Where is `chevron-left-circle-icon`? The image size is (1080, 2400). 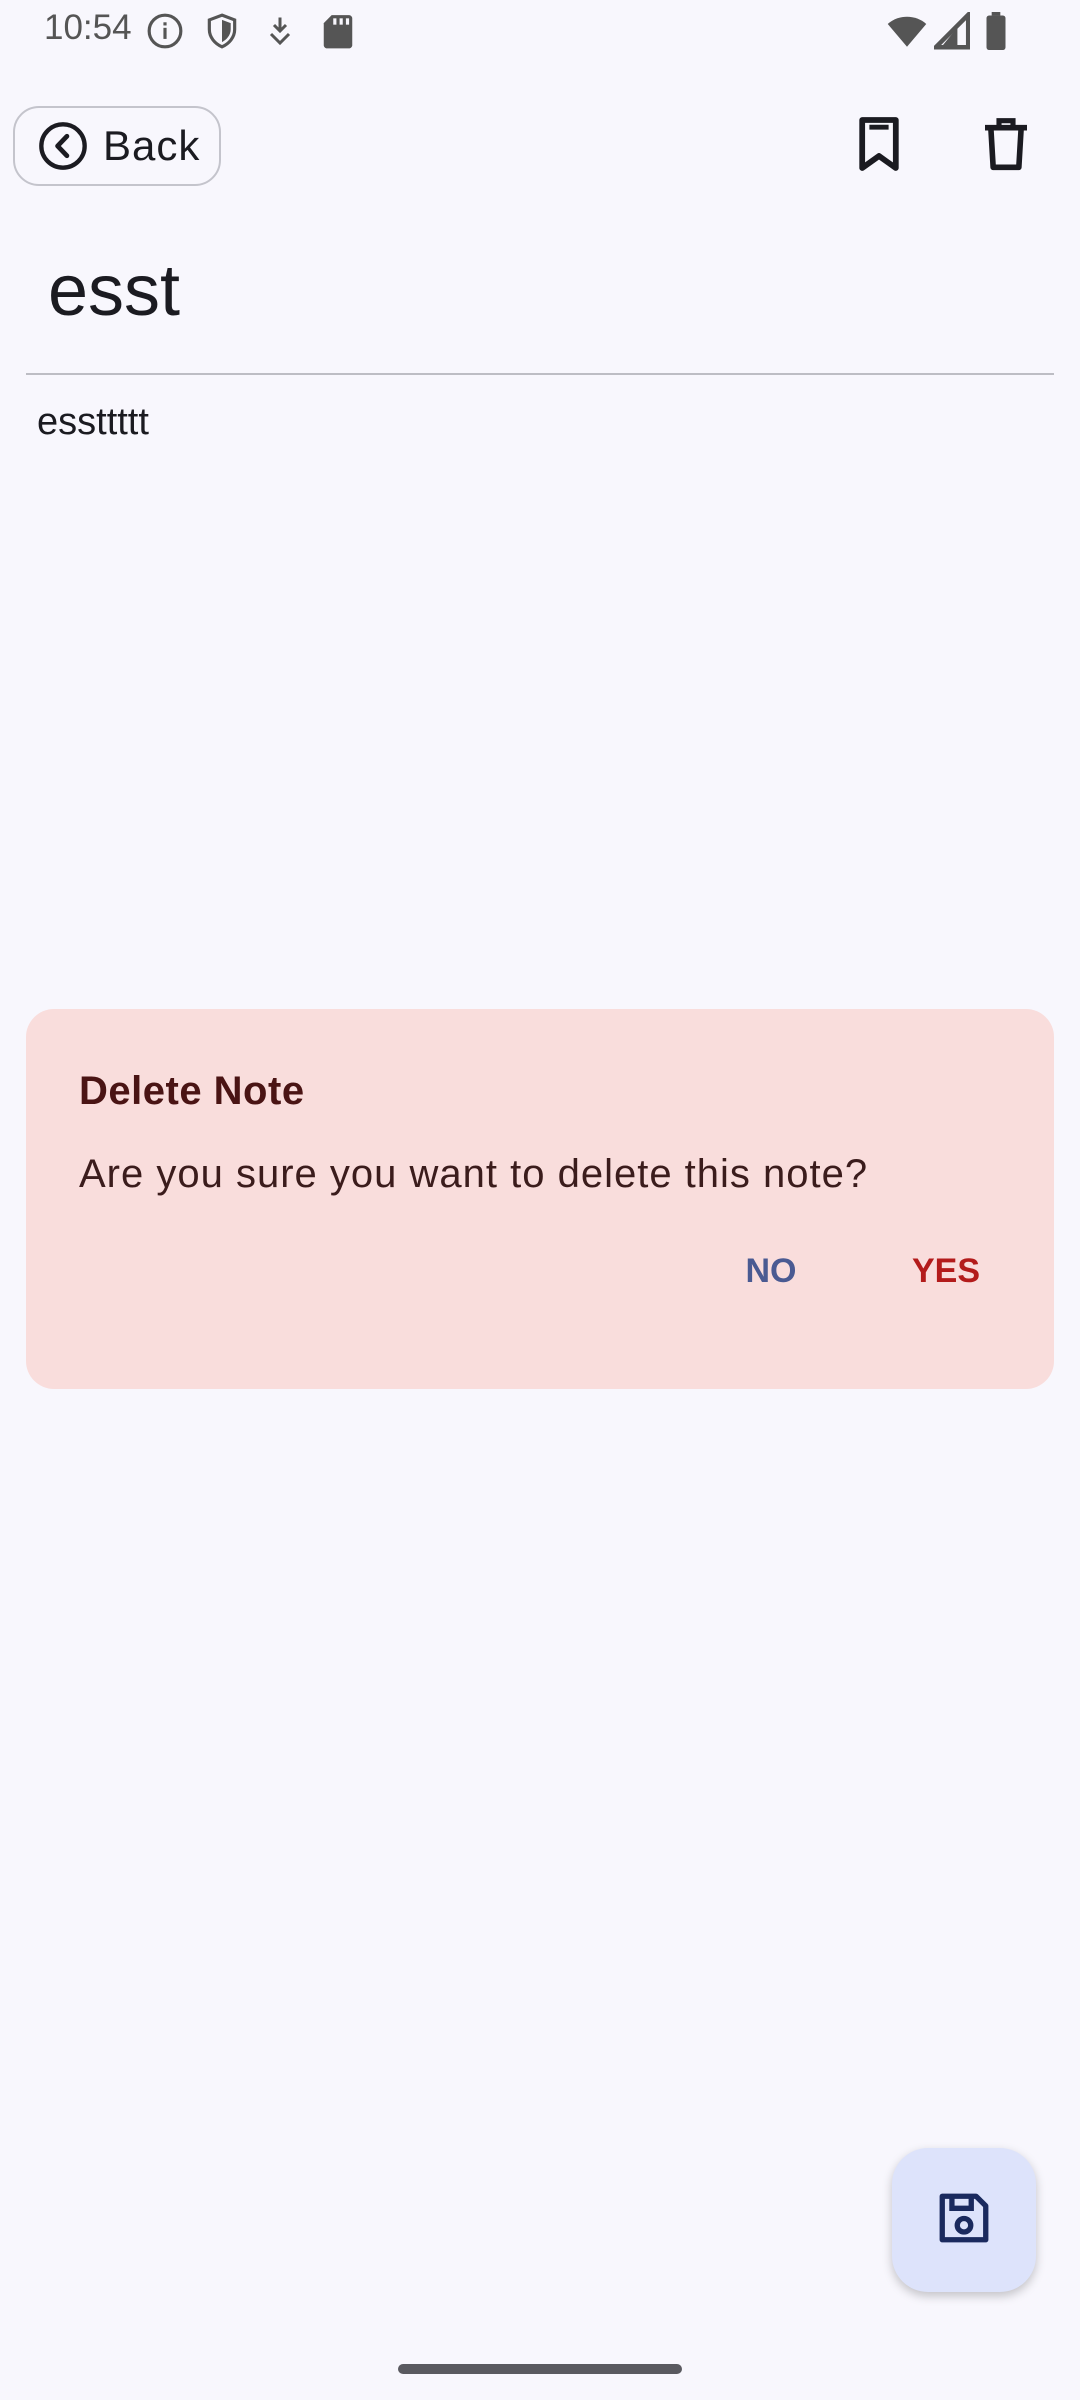
chevron-left-circle-icon is located at coordinates (63, 146).